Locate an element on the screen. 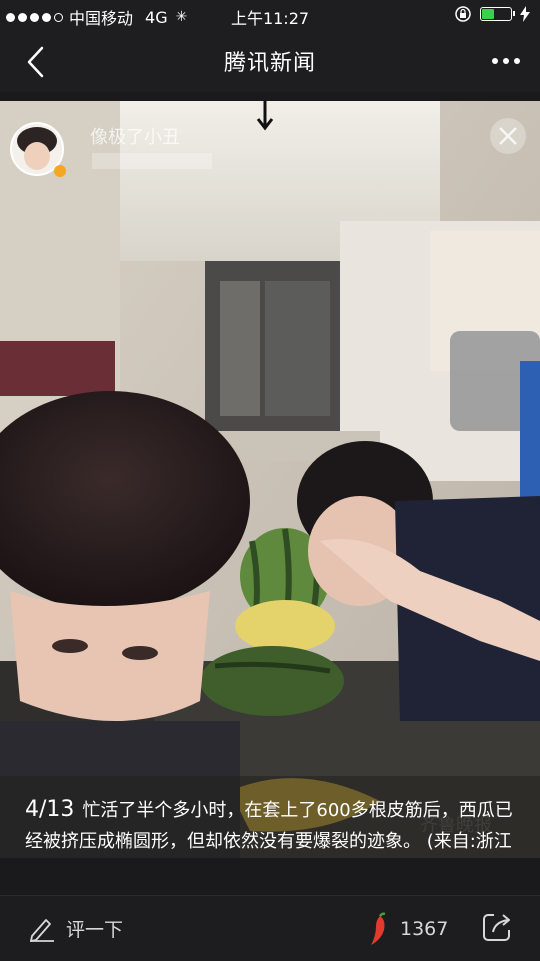  like-count: 1367 is located at coordinates (424, 929).